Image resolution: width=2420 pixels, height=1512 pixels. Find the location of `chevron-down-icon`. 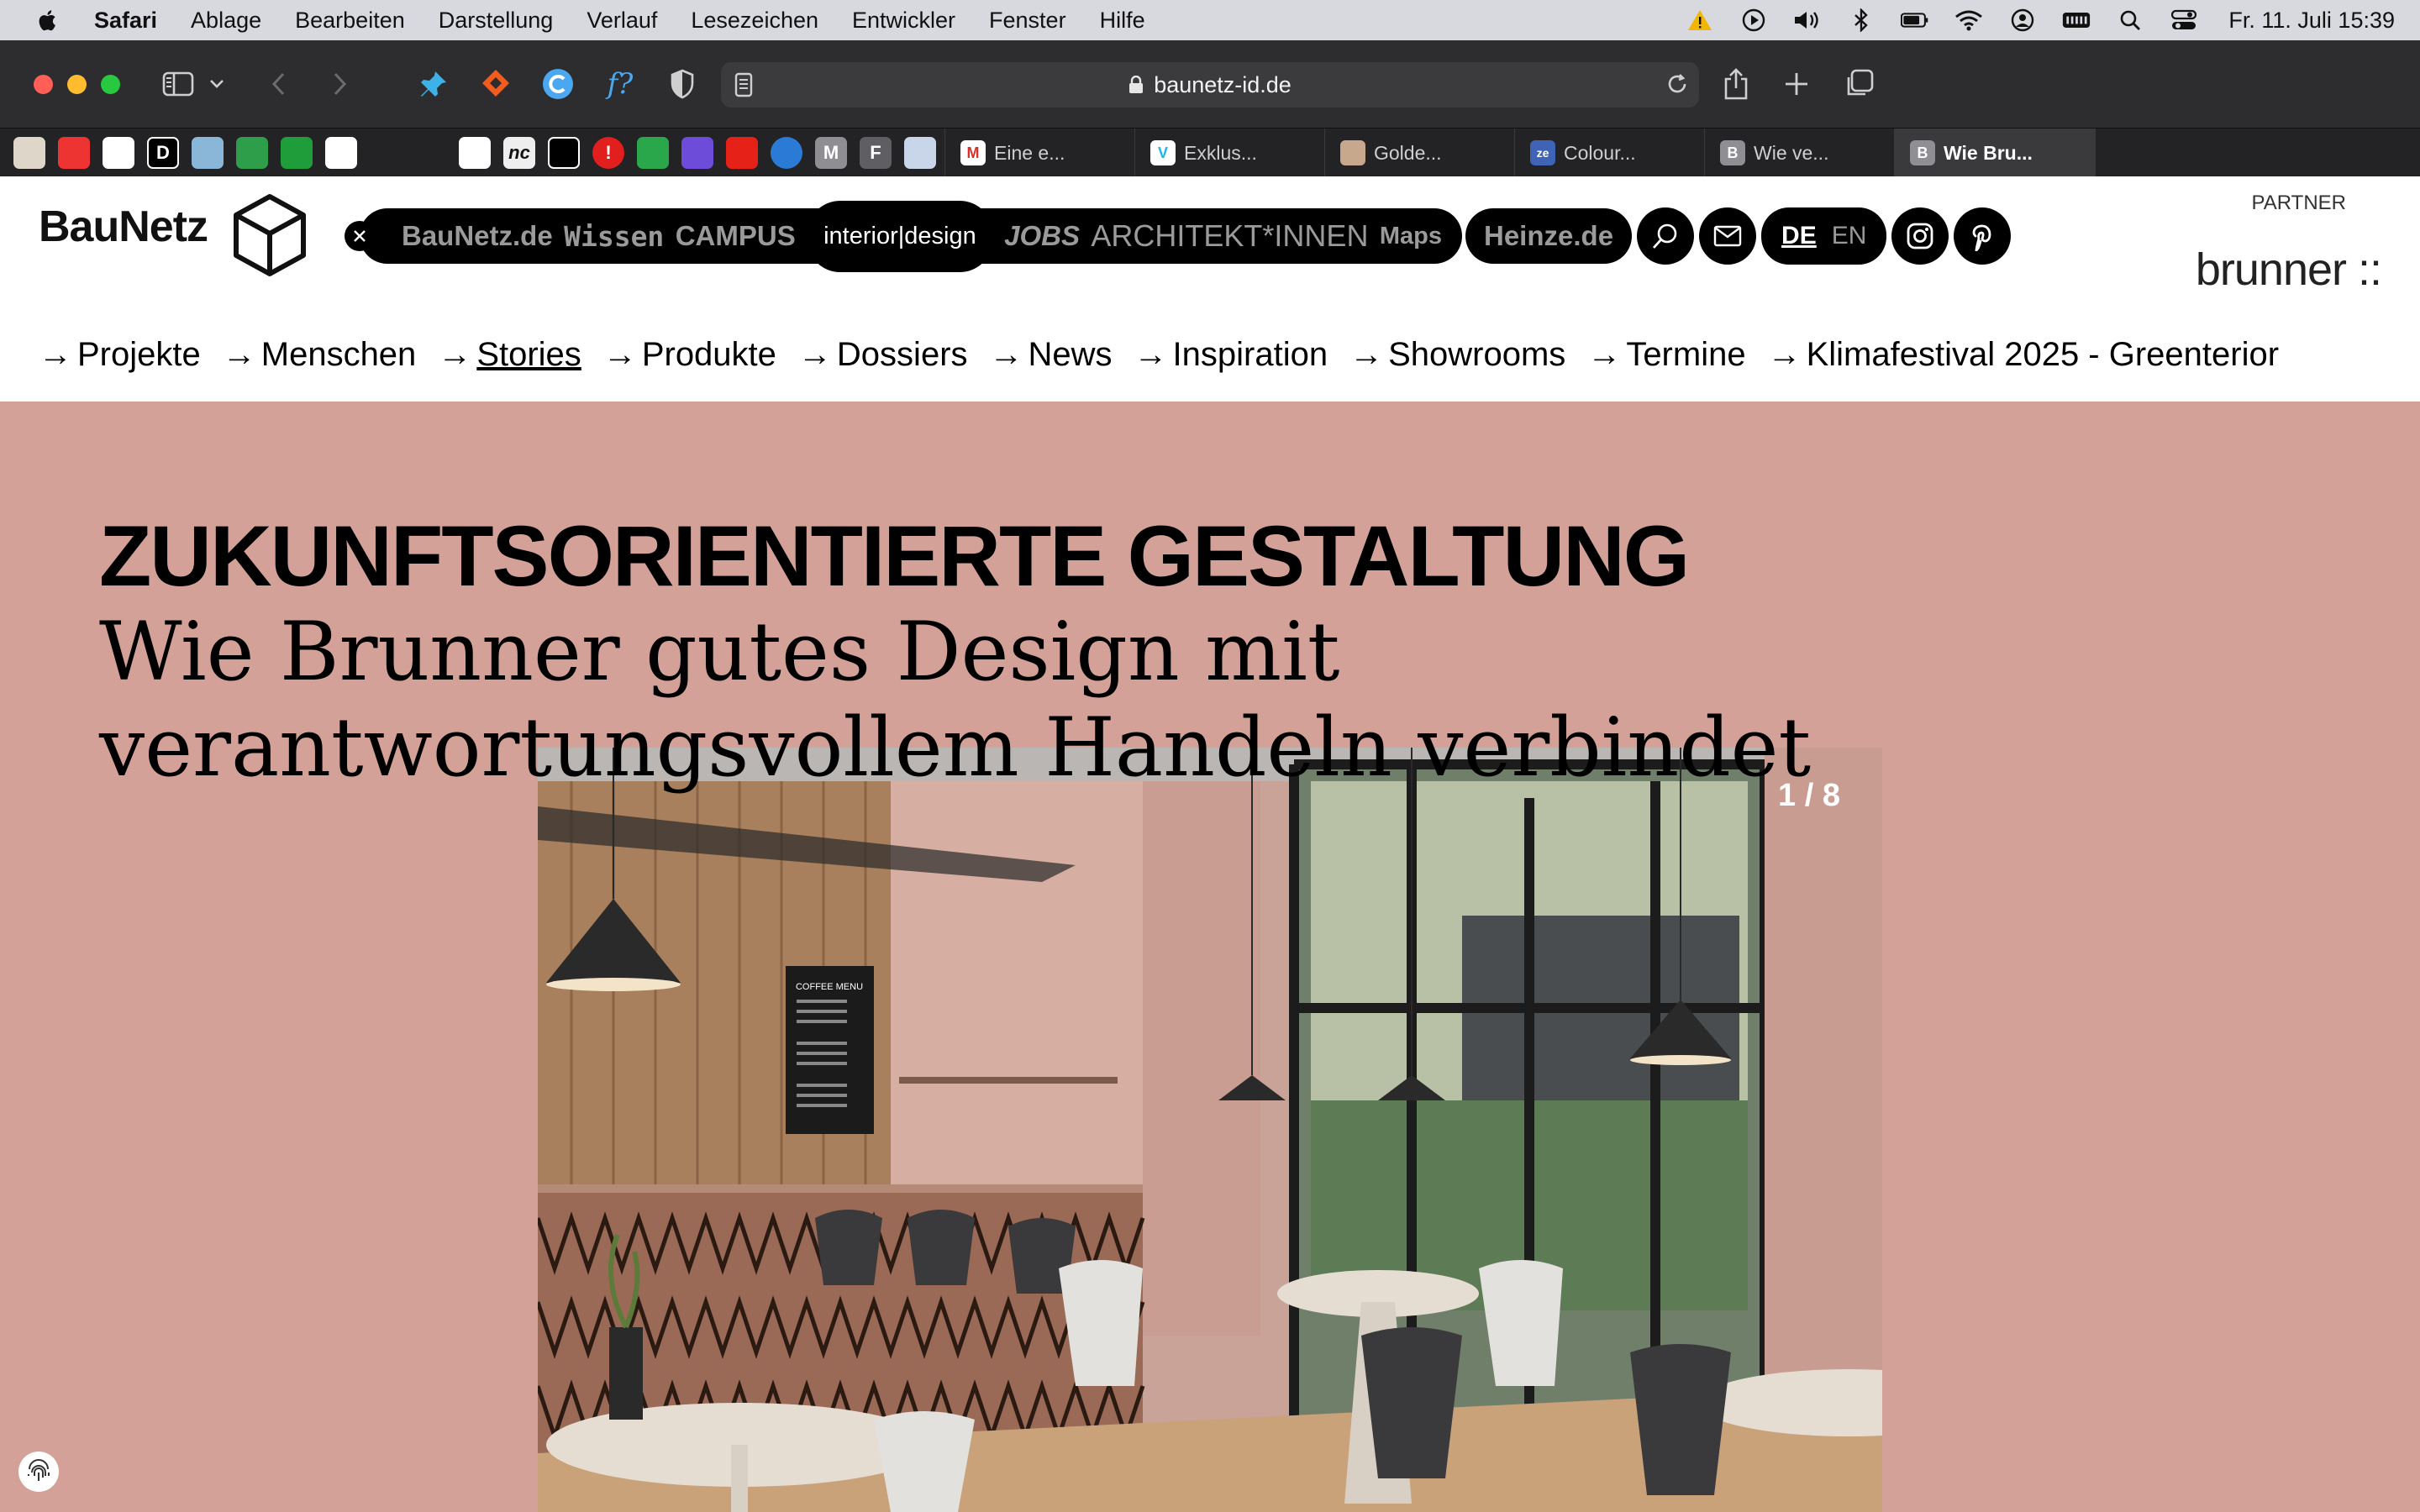

chevron-down-icon is located at coordinates (217, 84).